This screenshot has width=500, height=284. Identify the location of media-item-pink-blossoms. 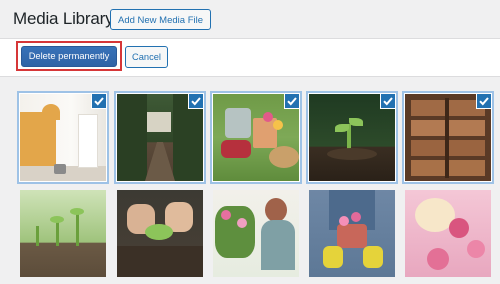
(448, 233).